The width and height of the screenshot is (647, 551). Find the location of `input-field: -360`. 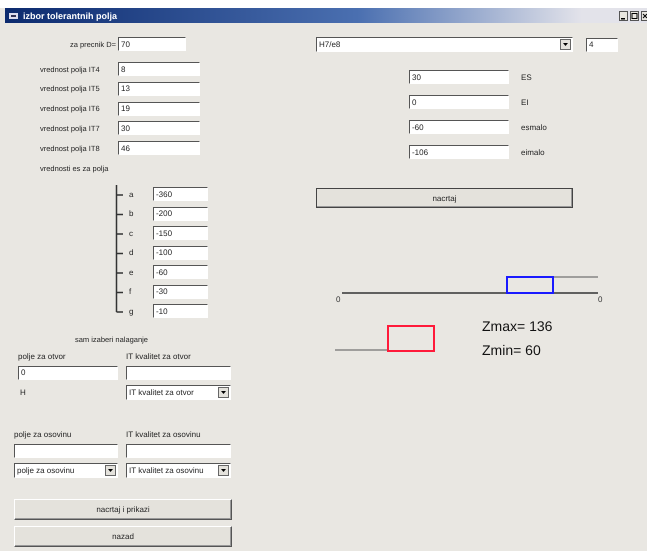

input-field: -360 is located at coordinates (180, 194).